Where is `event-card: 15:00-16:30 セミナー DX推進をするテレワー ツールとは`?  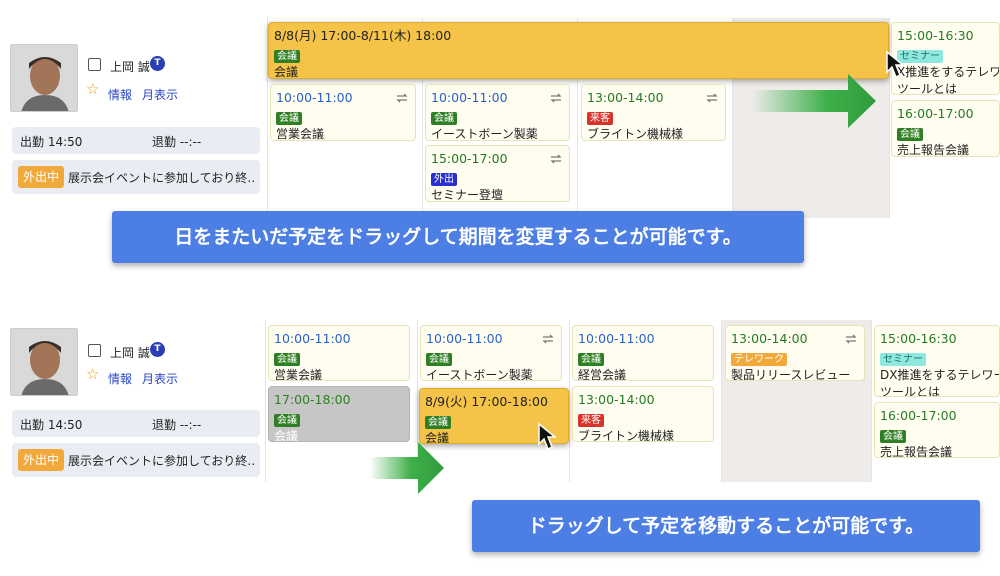 event-card: 15:00-16:30 セミナー DX推進をするテレワー ツールとは is located at coordinates (937, 361).